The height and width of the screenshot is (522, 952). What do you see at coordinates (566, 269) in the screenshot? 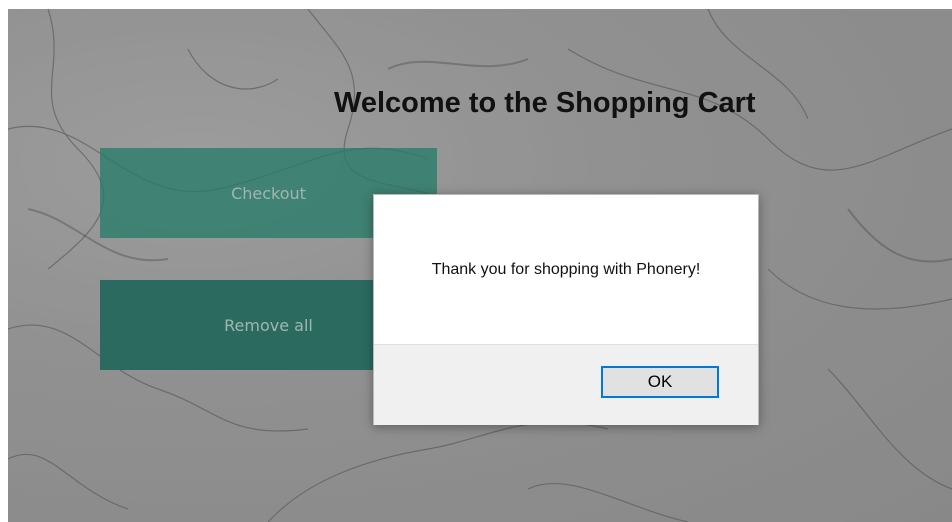
I see `alert-message: Thank you for shopping with Phonery!` at bounding box center [566, 269].